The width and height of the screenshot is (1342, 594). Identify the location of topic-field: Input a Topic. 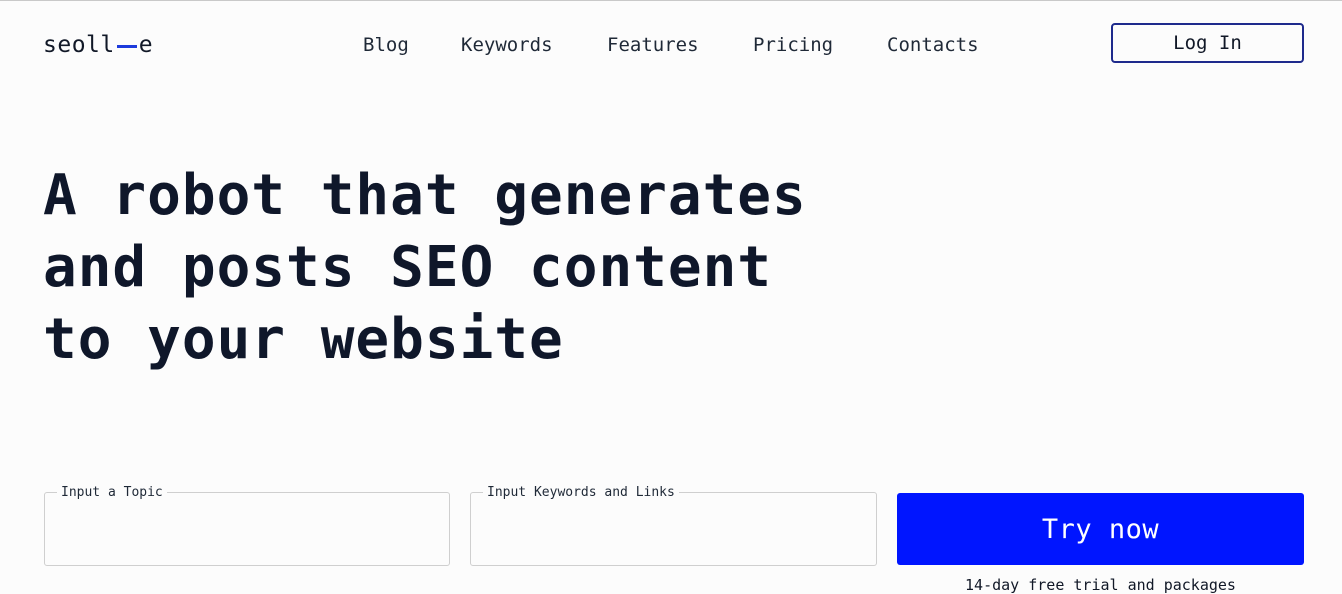
(247, 525).